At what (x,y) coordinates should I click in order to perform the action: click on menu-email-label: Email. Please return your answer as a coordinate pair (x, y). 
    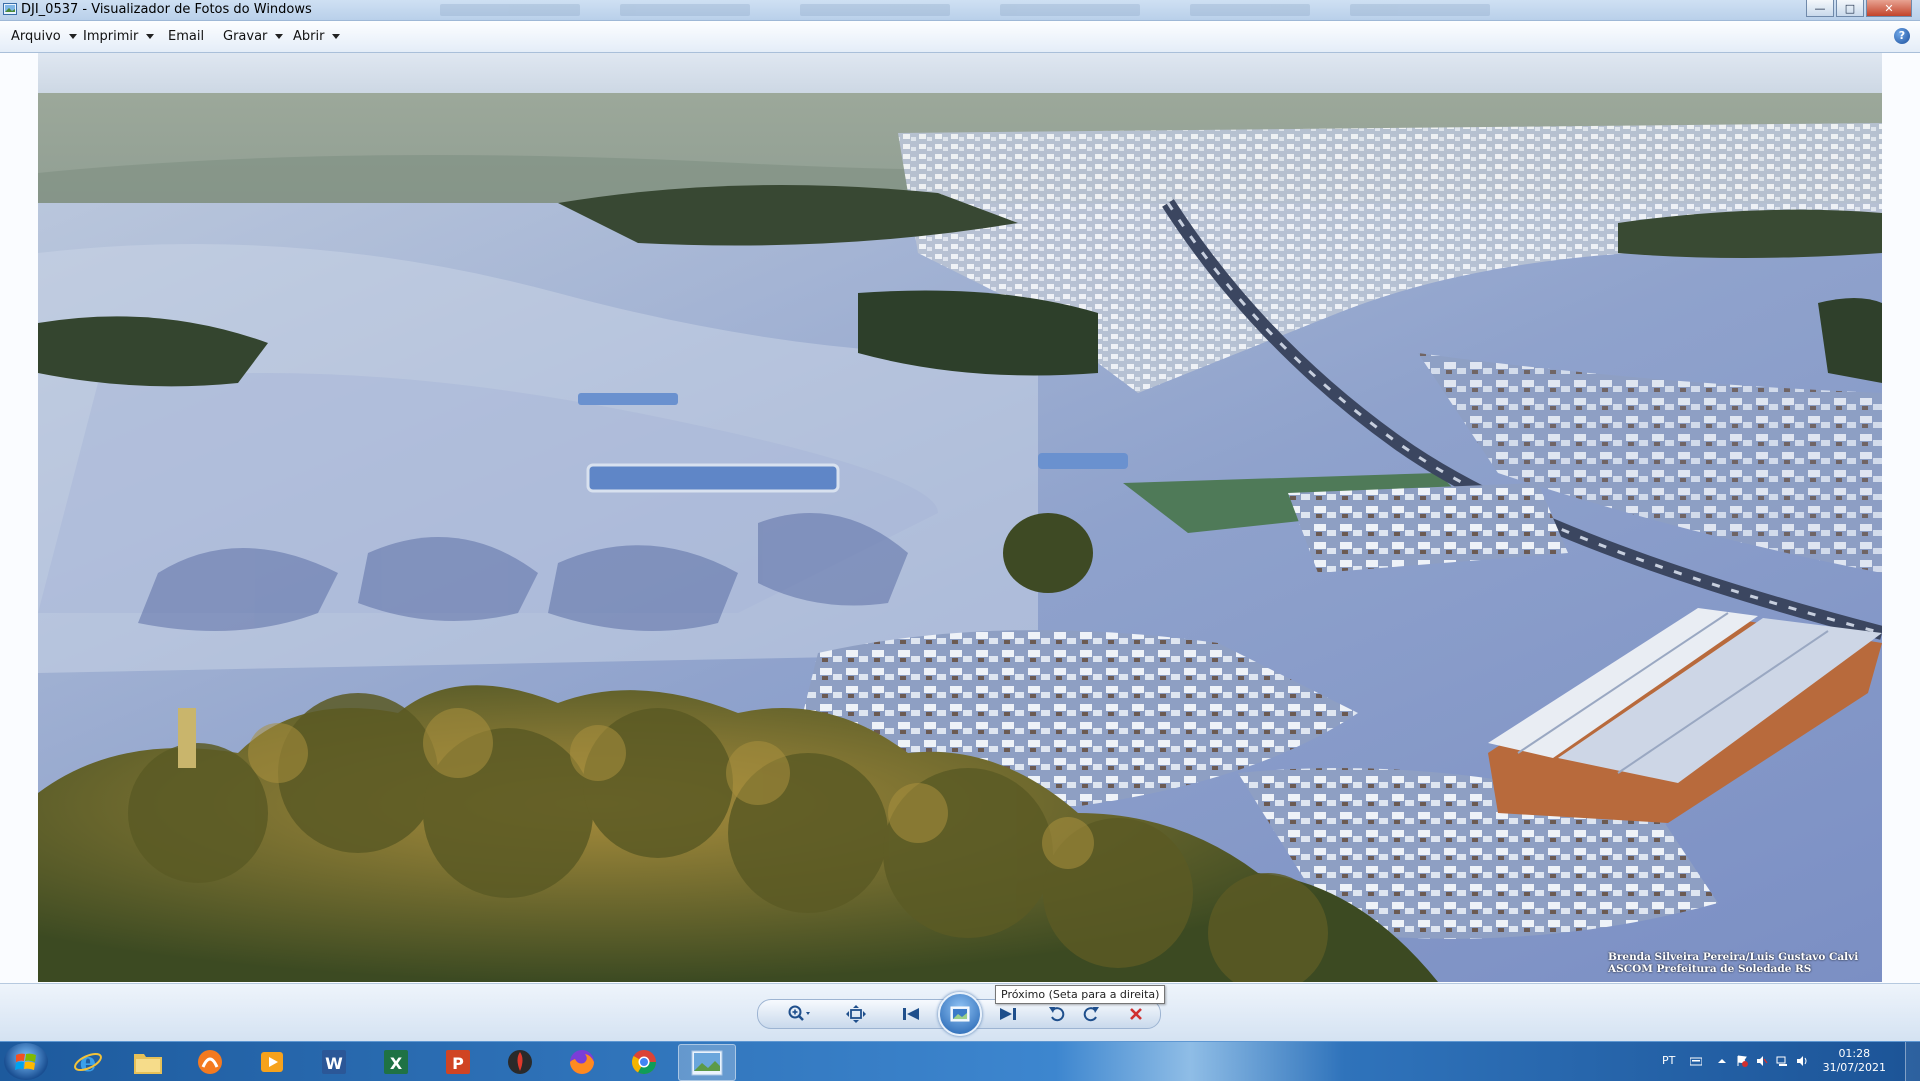
    Looking at the image, I should click on (186, 36).